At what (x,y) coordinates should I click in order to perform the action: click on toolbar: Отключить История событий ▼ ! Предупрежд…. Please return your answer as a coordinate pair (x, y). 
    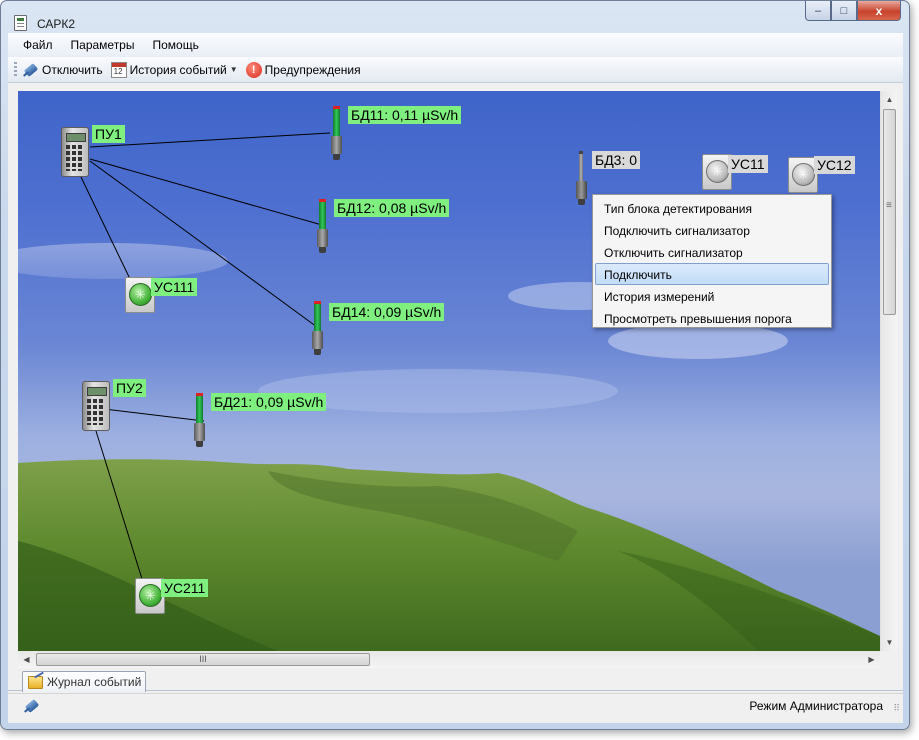
    Looking at the image, I should click on (455, 70).